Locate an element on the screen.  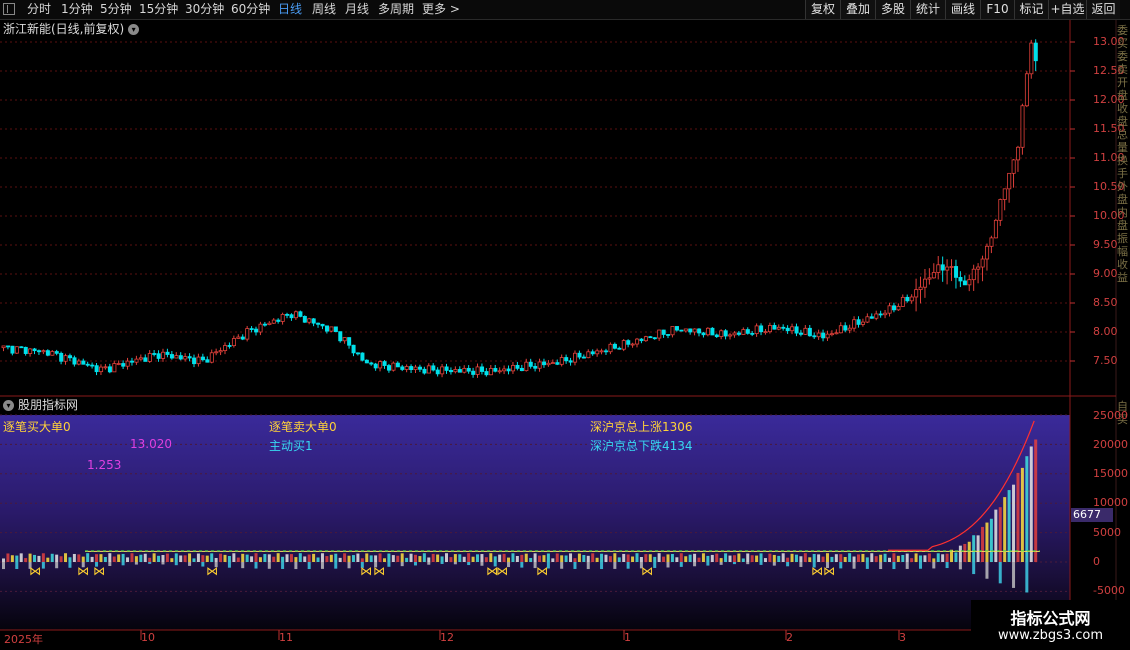
indicator-label-active-buy: 主动买1 is located at coordinates (291, 446).